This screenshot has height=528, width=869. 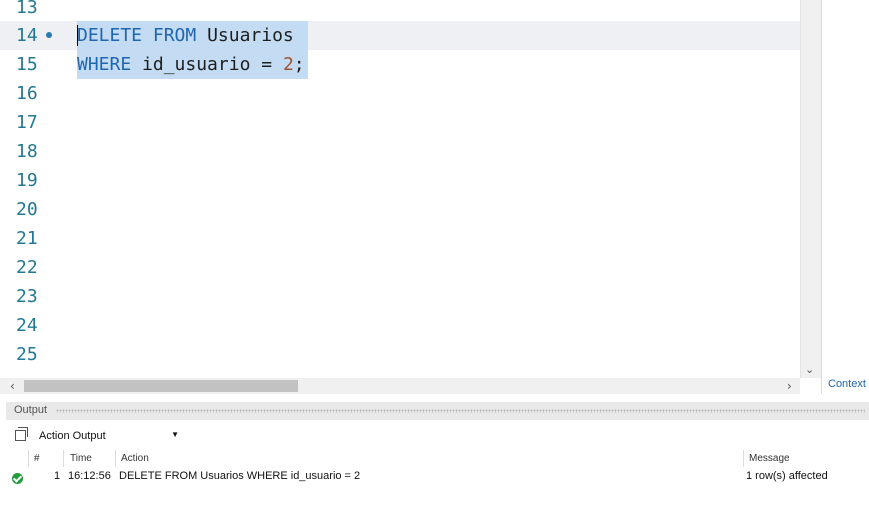 I want to click on code-text: WHERE id_usuario = 2;, so click(x=191, y=64).